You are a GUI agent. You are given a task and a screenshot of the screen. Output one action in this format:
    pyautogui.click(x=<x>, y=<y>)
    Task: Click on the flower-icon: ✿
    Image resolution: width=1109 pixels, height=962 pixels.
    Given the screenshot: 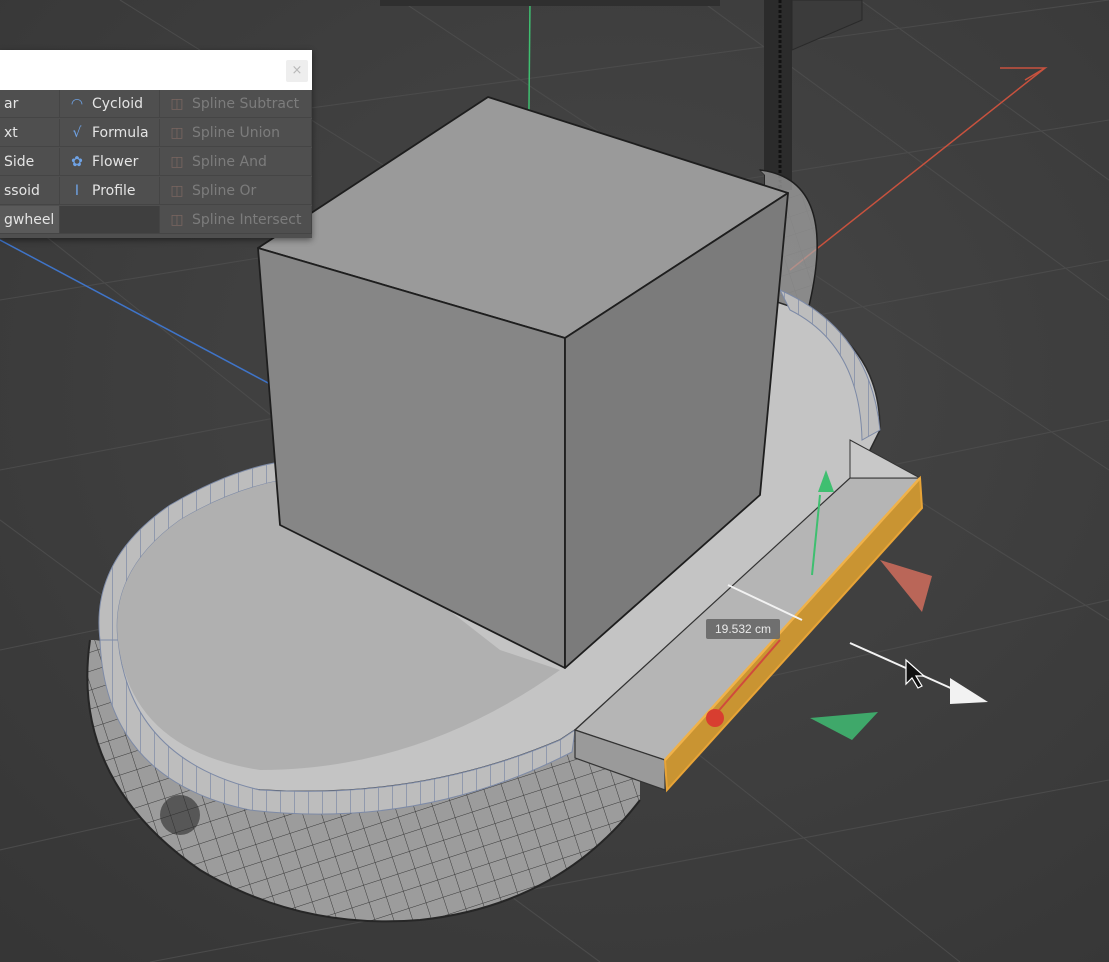 What is the action you would take?
    pyautogui.click(x=77, y=162)
    